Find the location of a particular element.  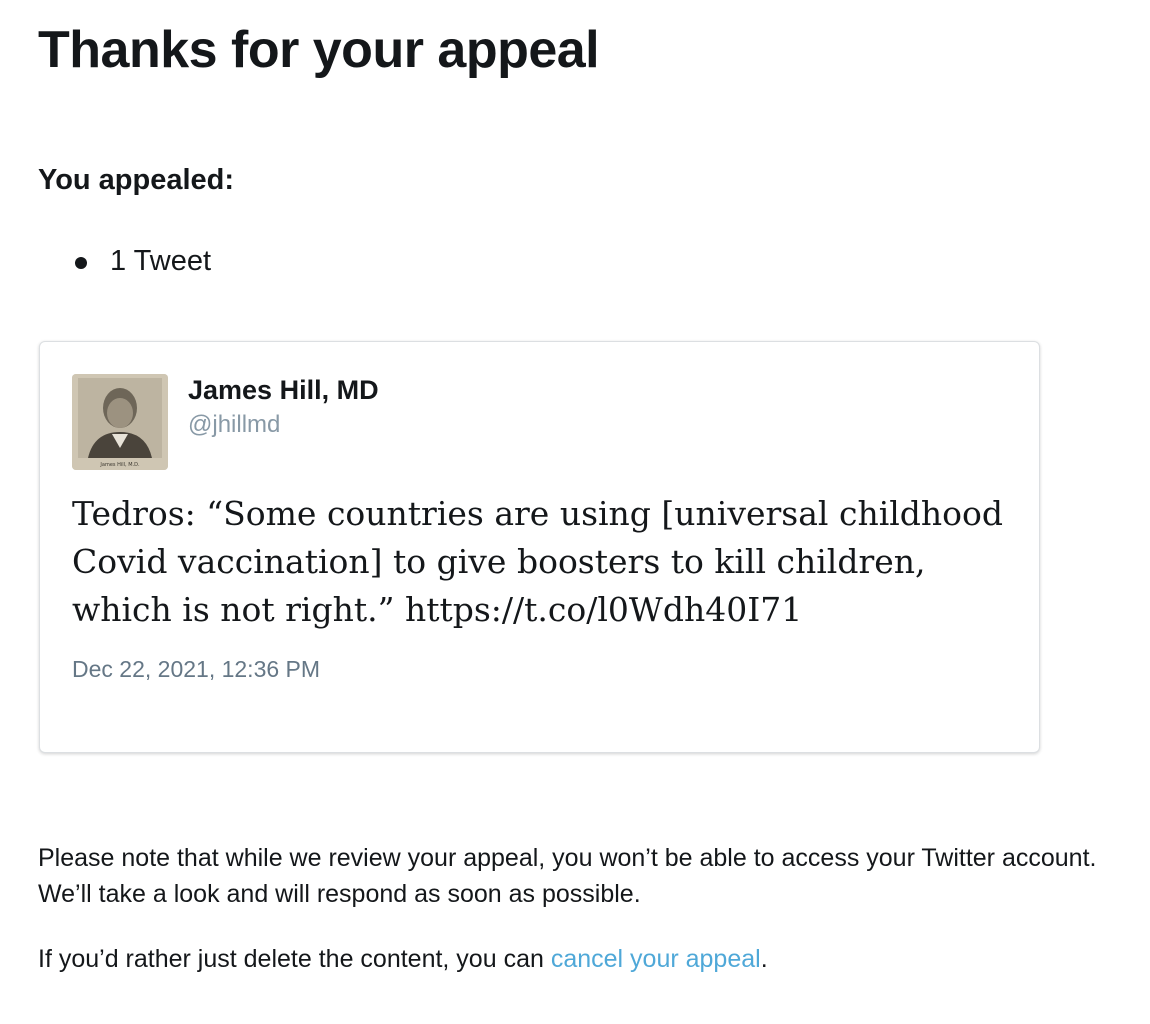

tweet-author-handle: @jhillmd is located at coordinates (234, 424).